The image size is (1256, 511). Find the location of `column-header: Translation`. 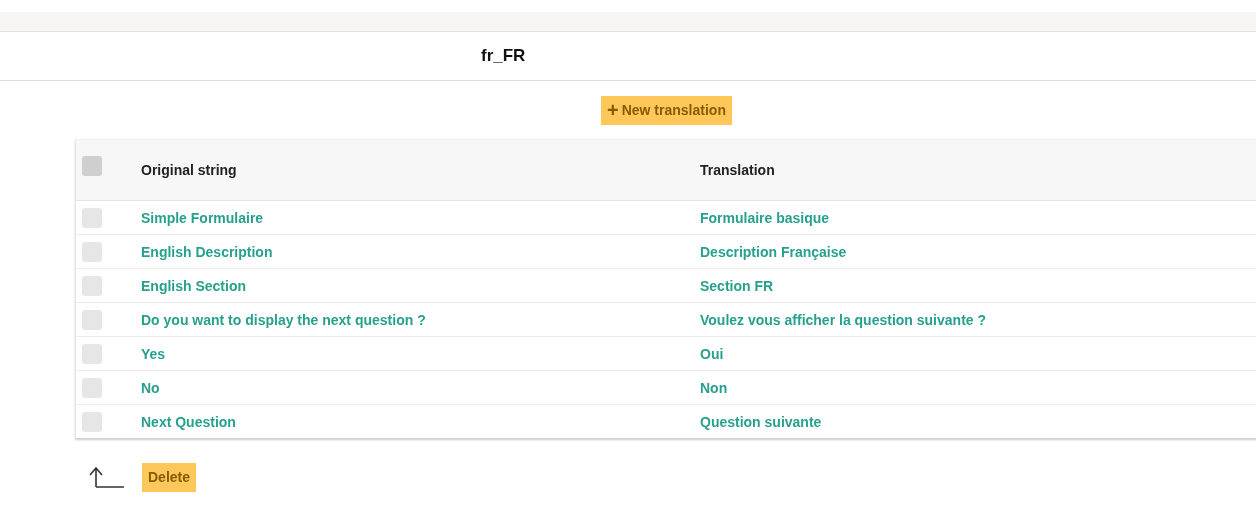

column-header: Translation is located at coordinates (737, 170).